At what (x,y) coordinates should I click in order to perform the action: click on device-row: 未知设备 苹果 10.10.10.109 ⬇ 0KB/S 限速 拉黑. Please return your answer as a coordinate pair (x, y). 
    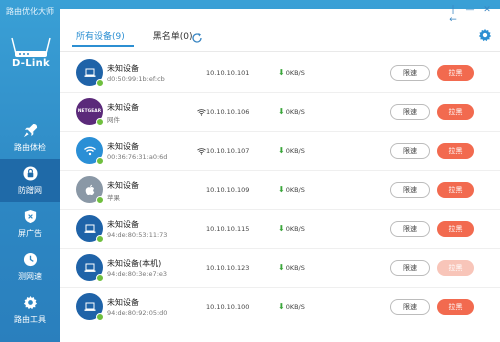
    Looking at the image, I should click on (280, 190).